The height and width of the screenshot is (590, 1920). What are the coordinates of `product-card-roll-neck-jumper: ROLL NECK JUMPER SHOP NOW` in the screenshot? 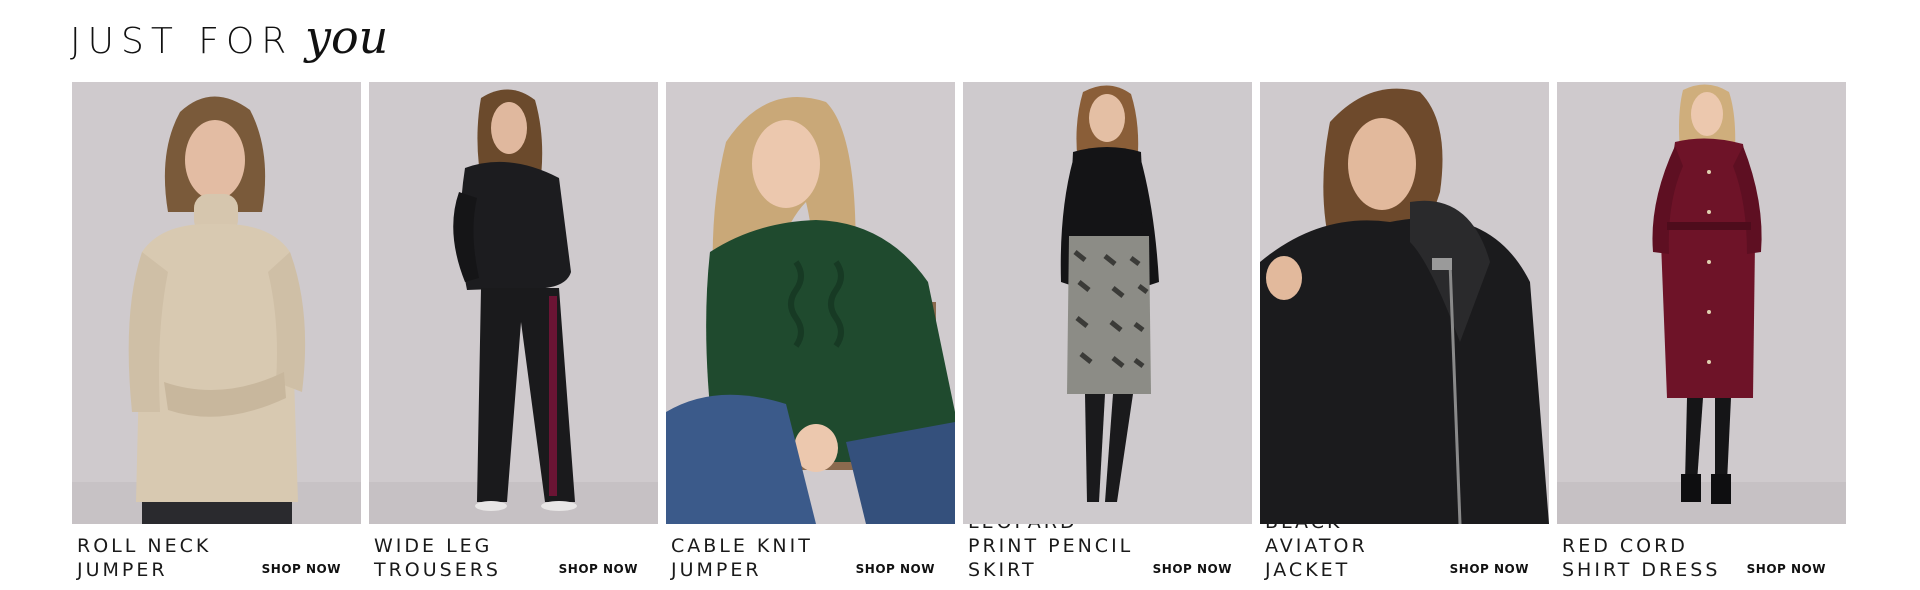 It's located at (216, 332).